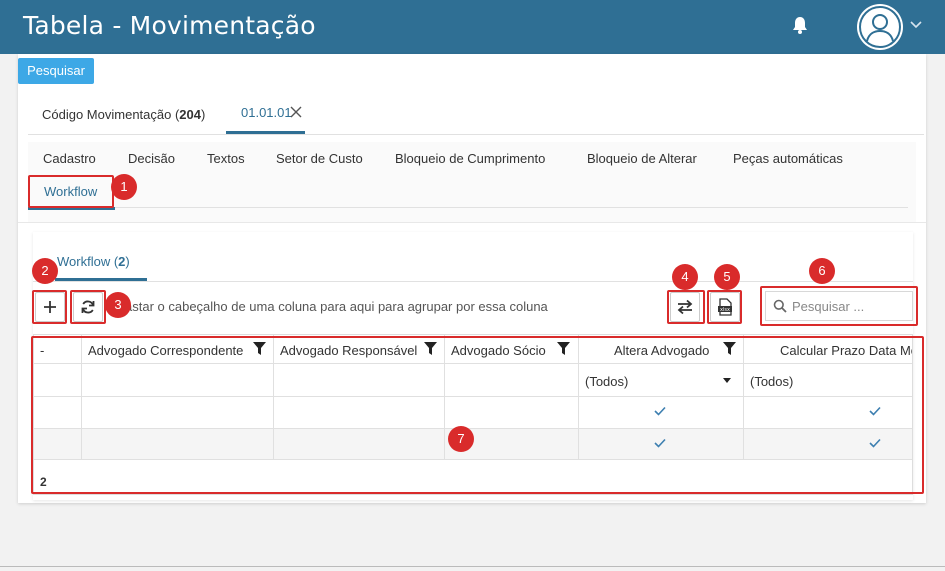 This screenshot has height=571, width=945. I want to click on annotation-badge-1: 1, so click(124, 187).